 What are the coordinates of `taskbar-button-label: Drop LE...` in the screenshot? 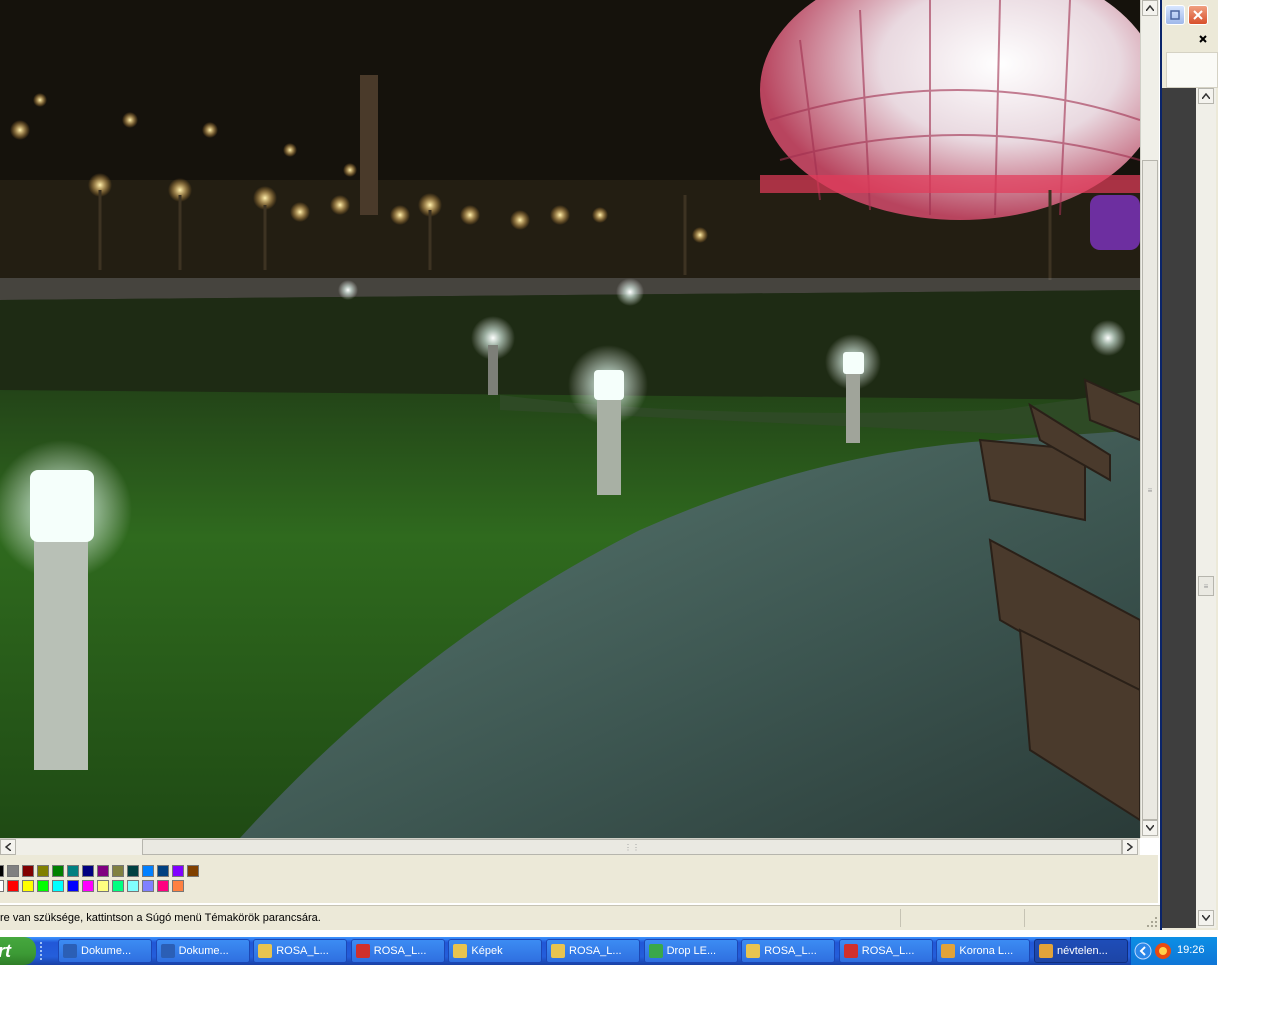 It's located at (691, 951).